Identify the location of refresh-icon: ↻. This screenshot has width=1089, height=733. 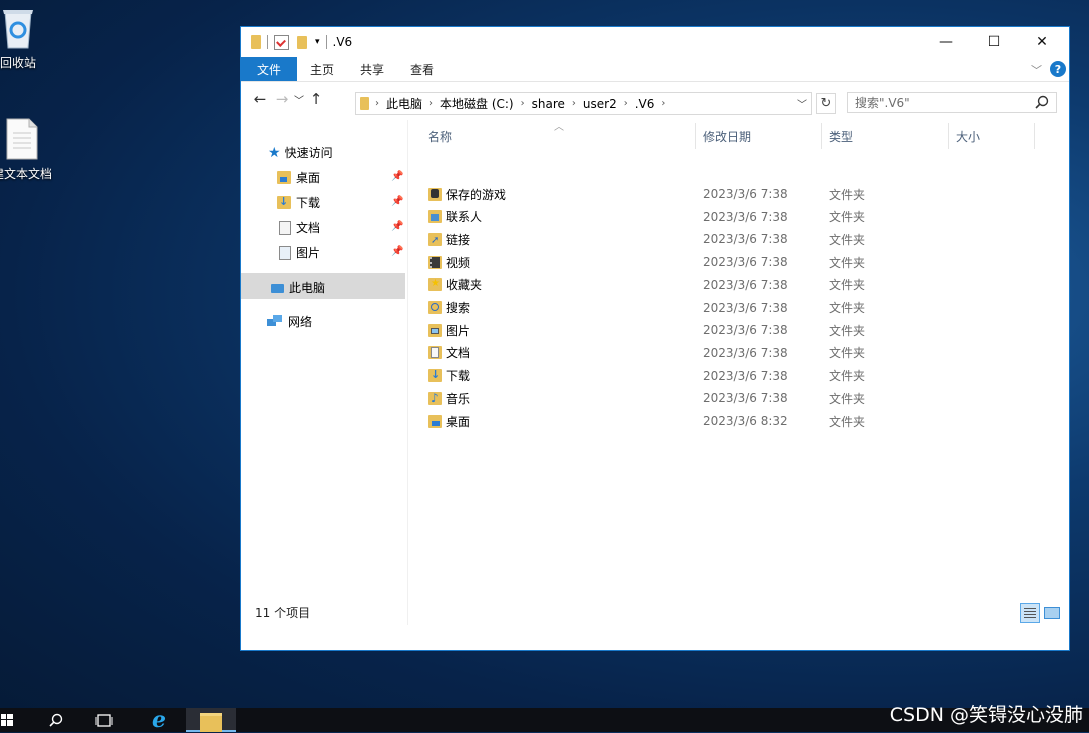
(826, 103).